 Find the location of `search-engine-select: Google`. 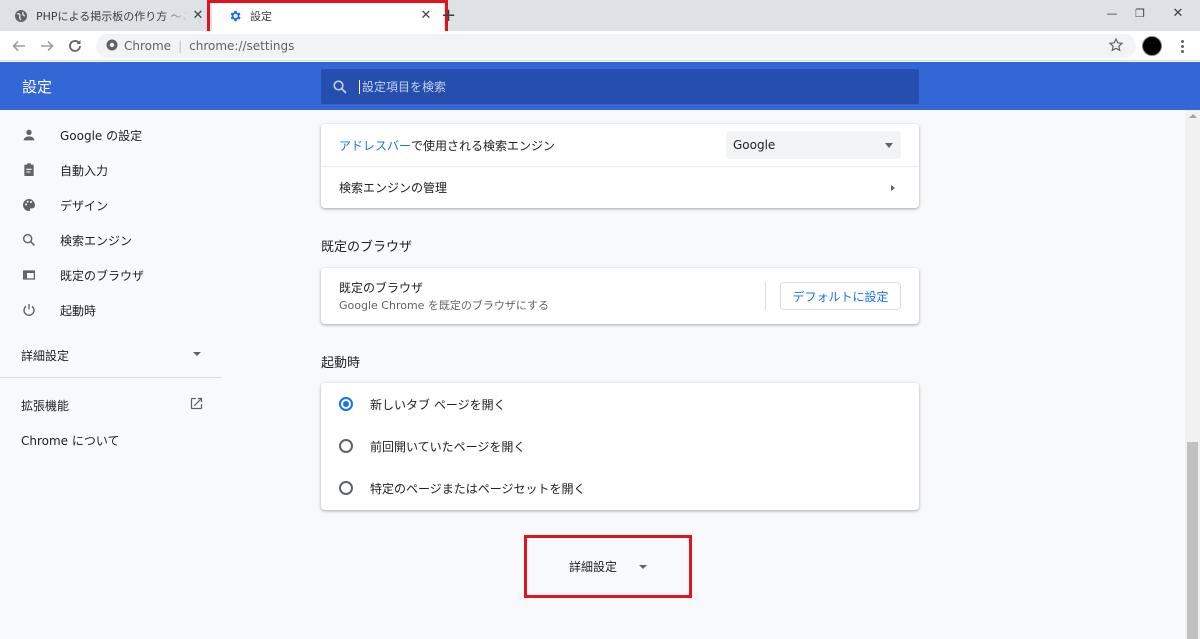

search-engine-select: Google is located at coordinates (813, 145).